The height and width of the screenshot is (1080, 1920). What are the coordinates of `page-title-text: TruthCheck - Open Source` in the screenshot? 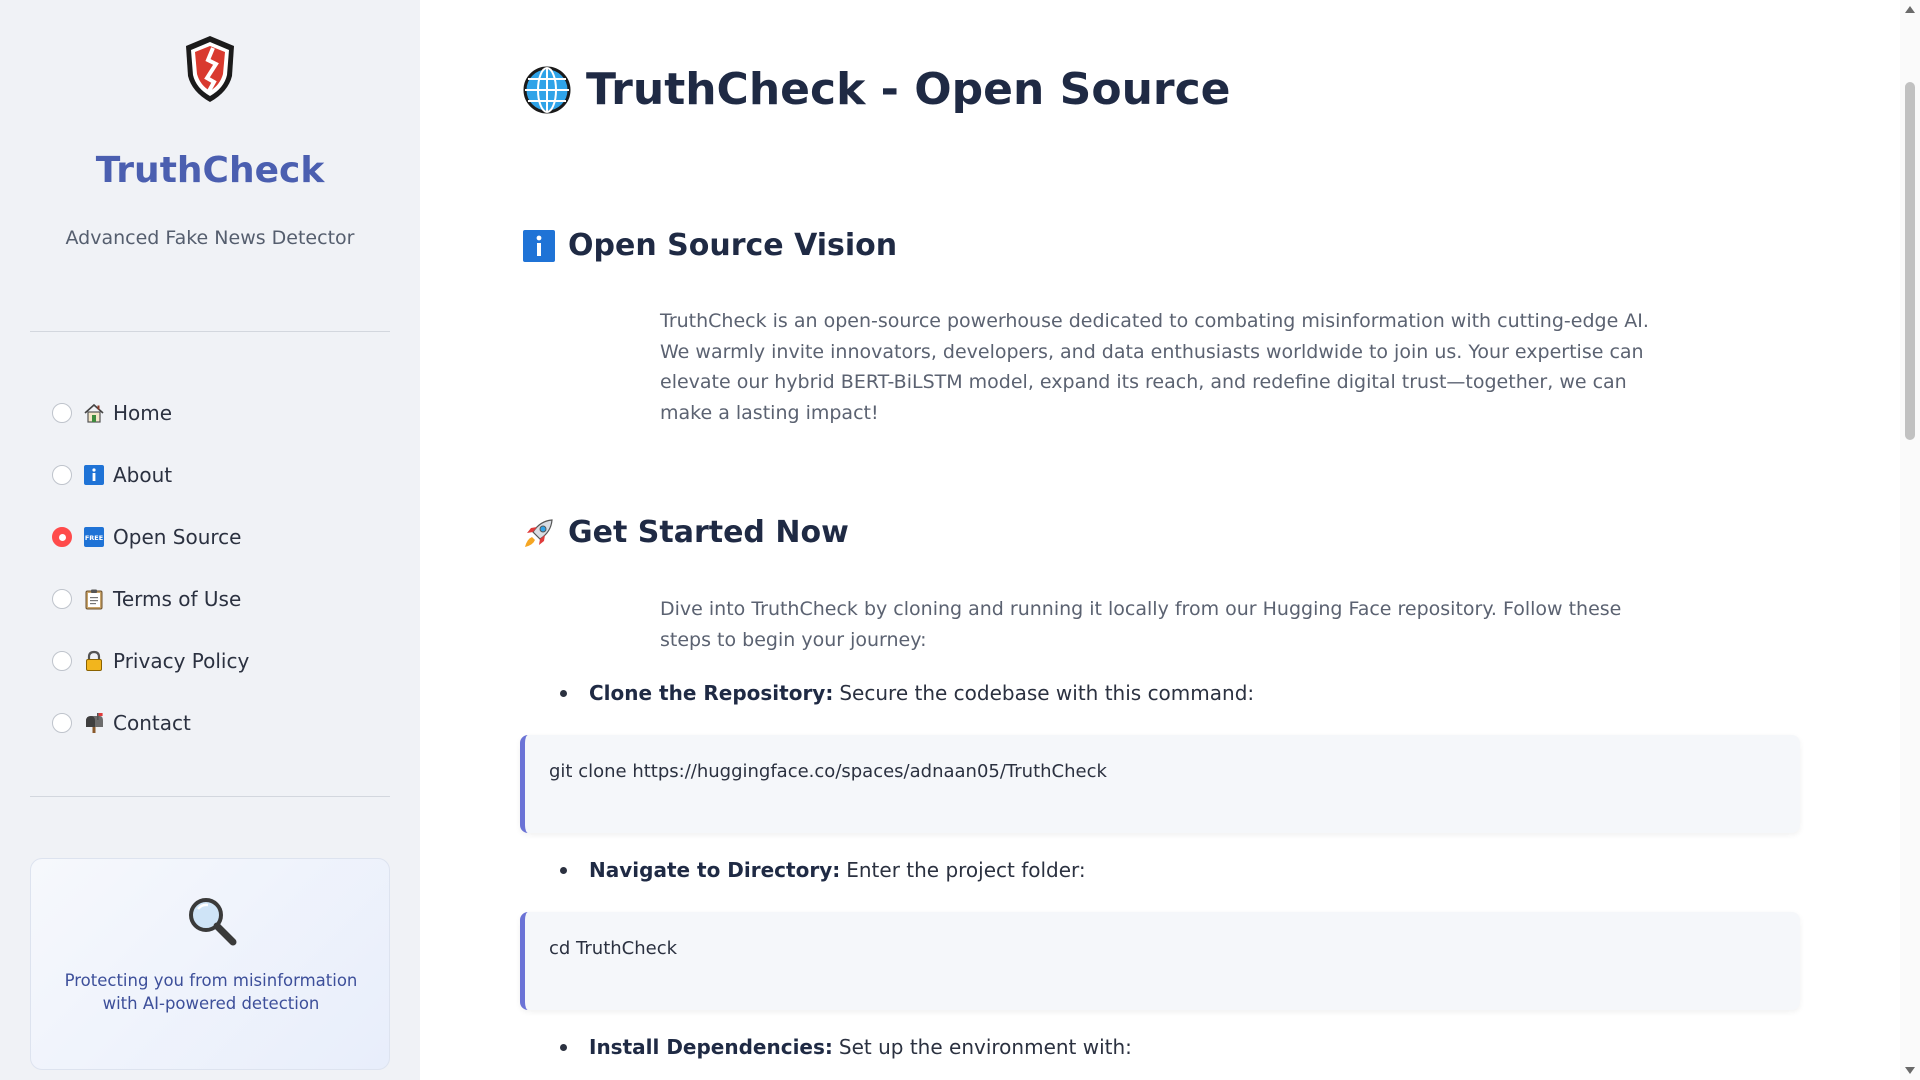 It's located at (908, 89).